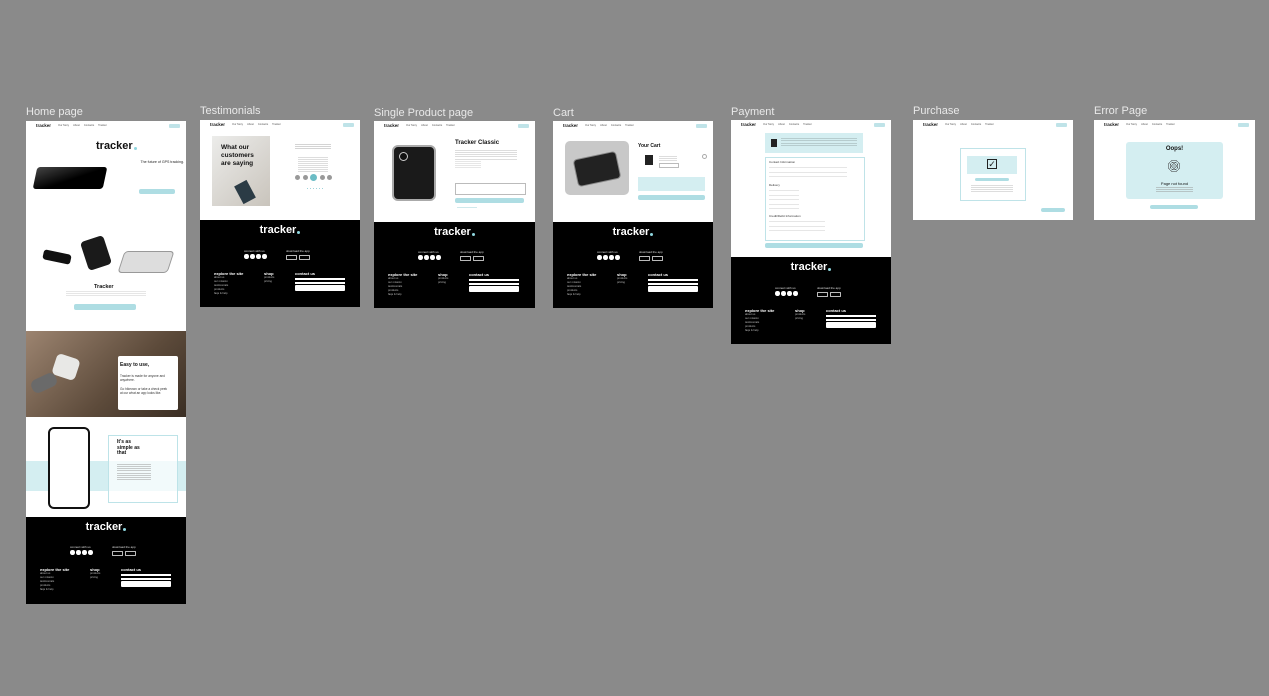 The height and width of the screenshot is (696, 1269). What do you see at coordinates (563, 113) in the screenshot?
I see `frame-label-cart: Cart` at bounding box center [563, 113].